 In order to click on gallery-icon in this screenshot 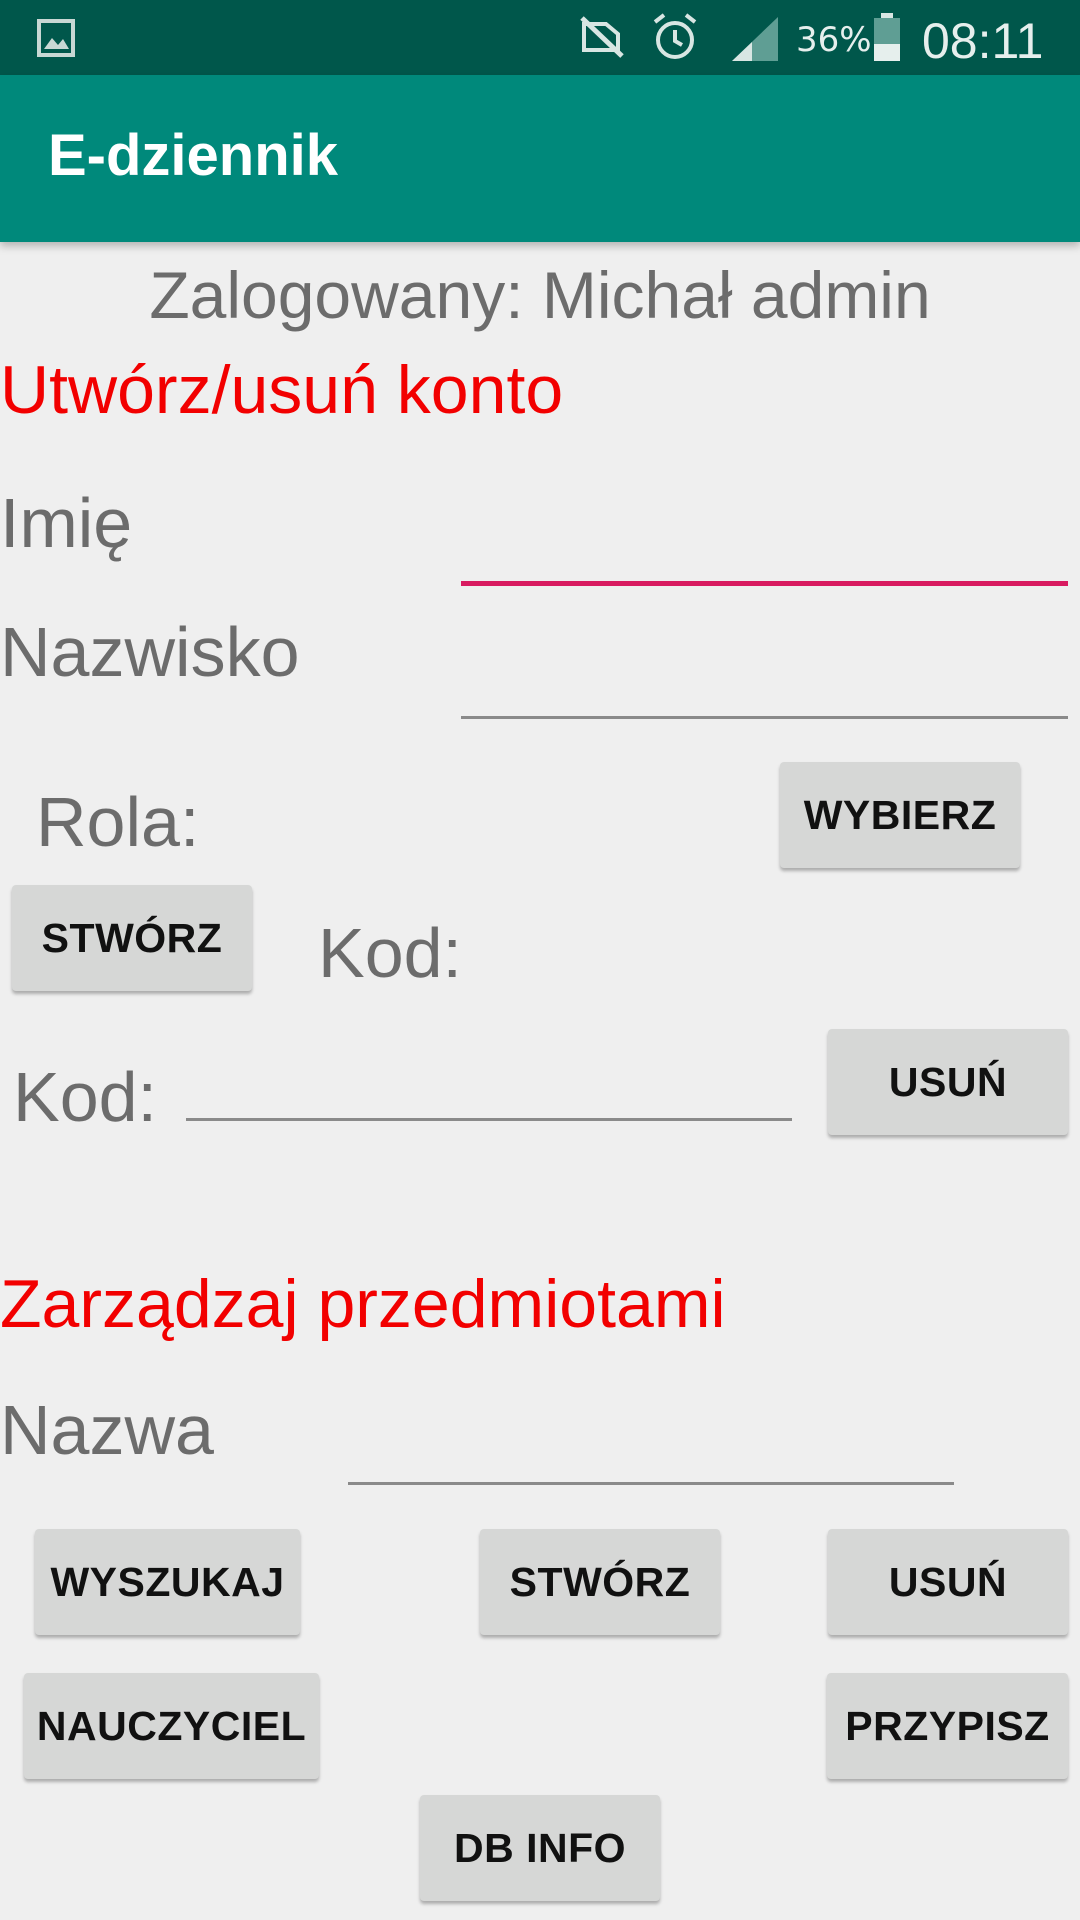, I will do `click(56, 38)`.